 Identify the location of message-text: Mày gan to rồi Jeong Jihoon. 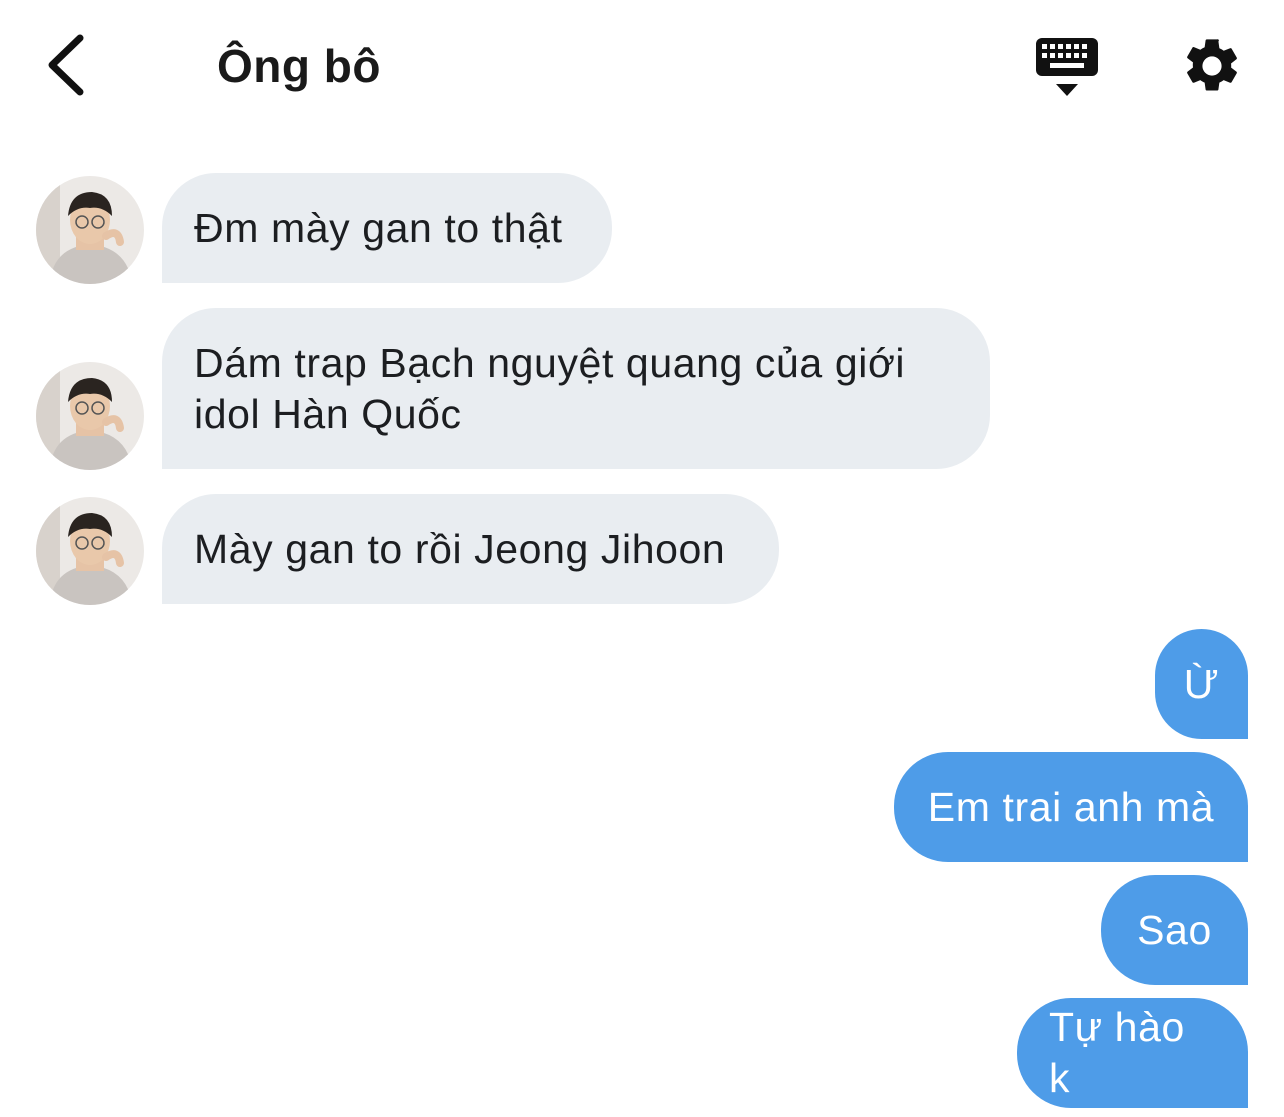
(460, 548).